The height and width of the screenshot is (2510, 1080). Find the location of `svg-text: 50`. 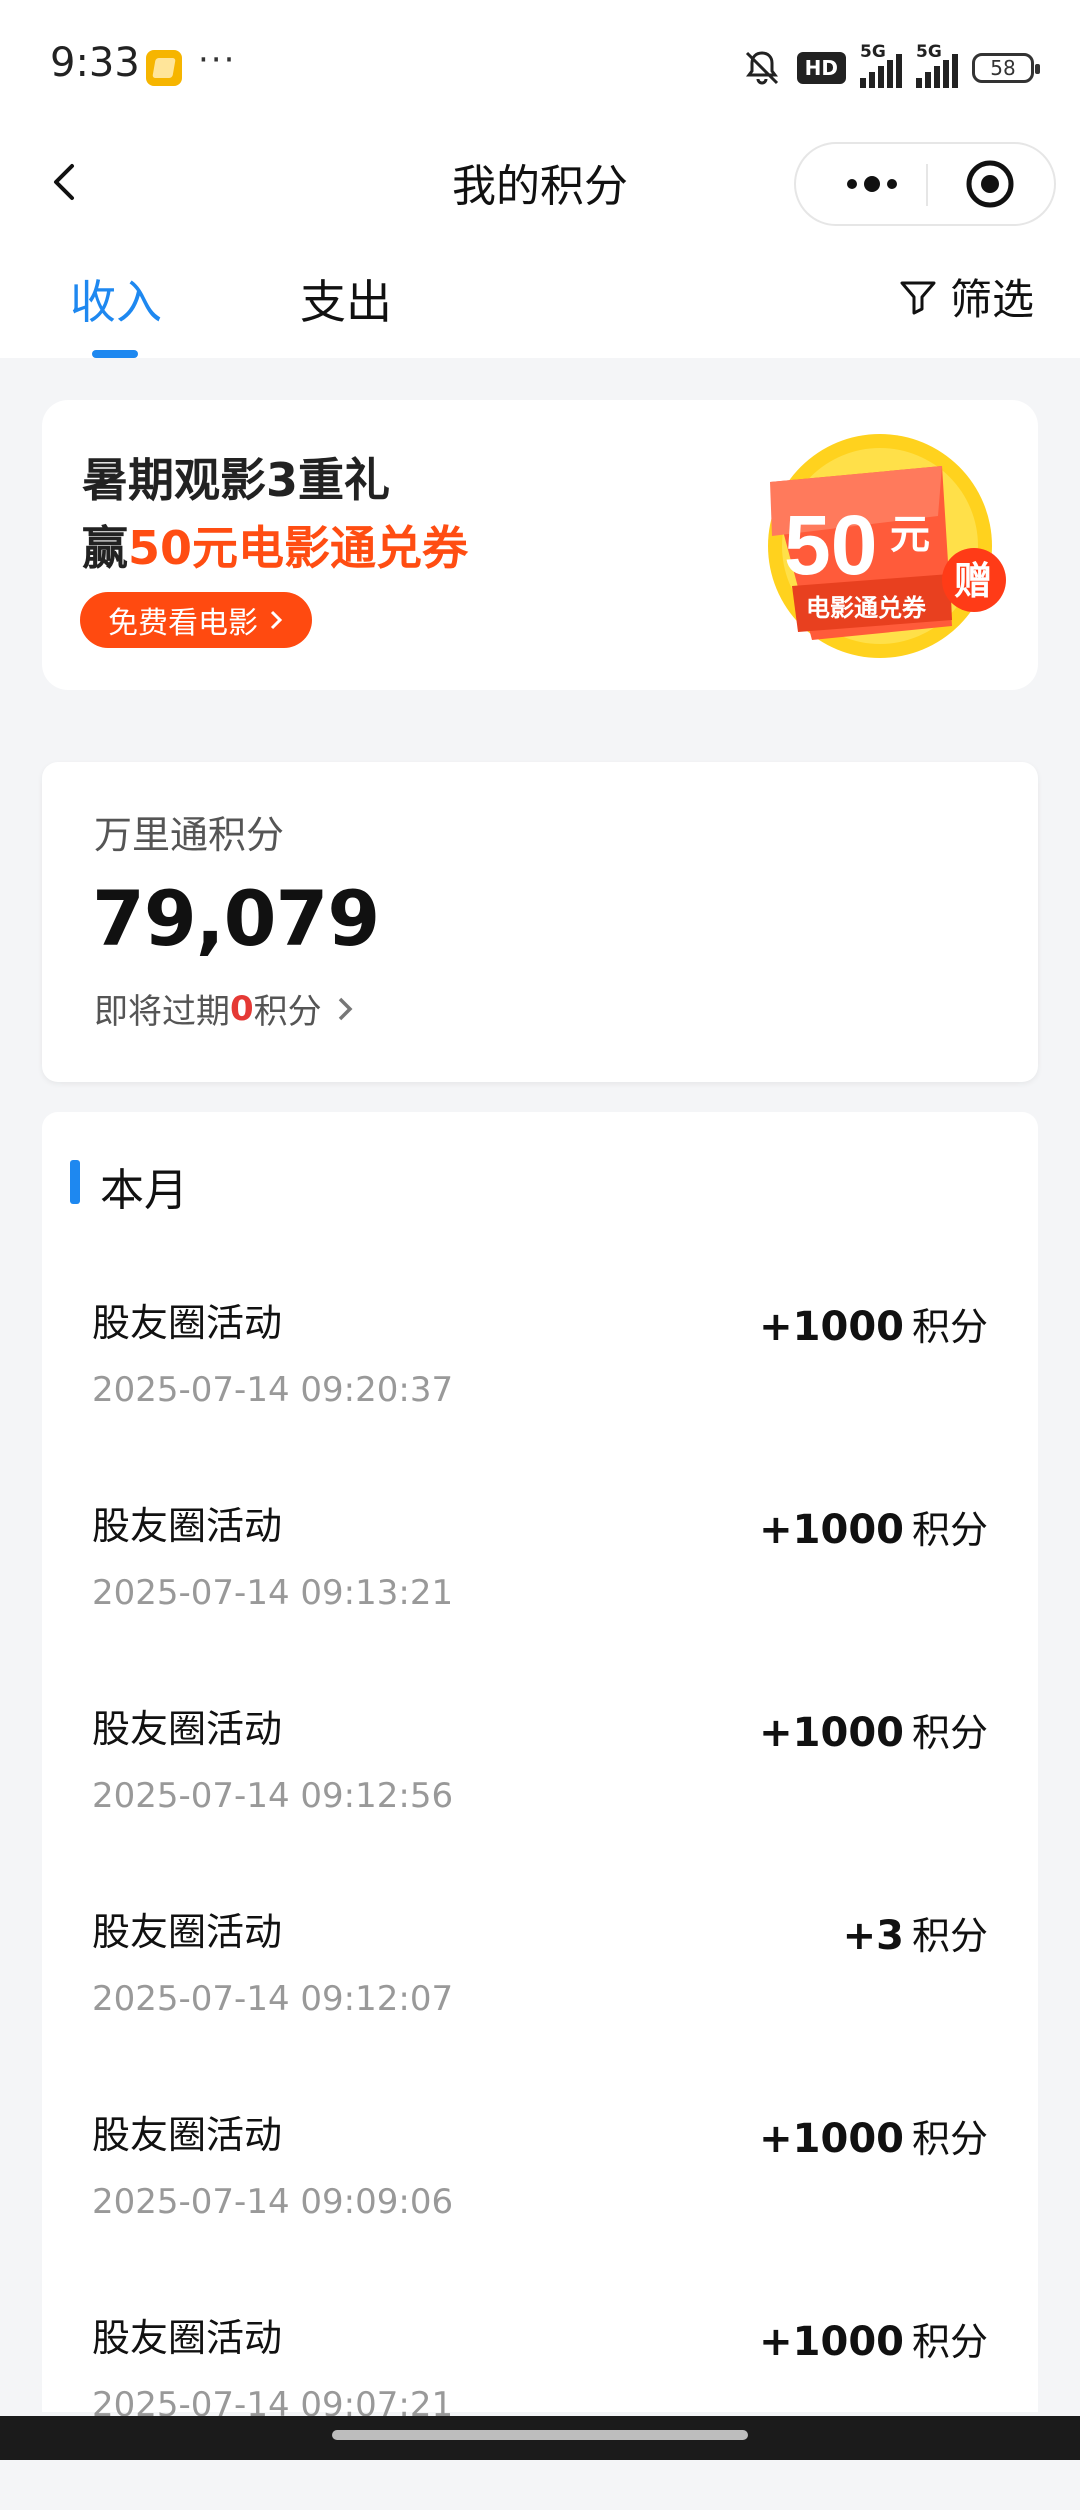

svg-text: 50 is located at coordinates (830, 545).